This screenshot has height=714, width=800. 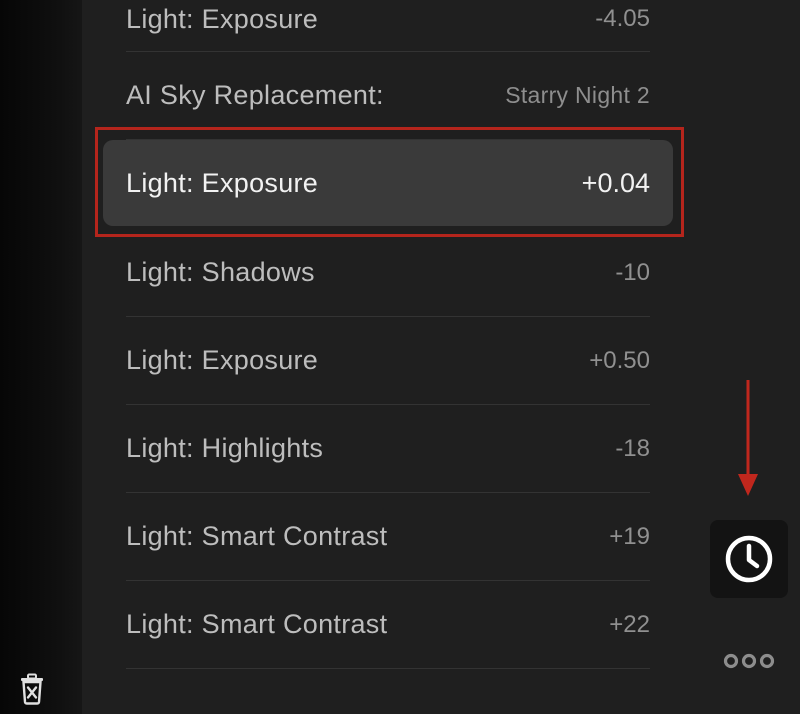 What do you see at coordinates (632, 448) in the screenshot?
I see `history-item-value: -18` at bounding box center [632, 448].